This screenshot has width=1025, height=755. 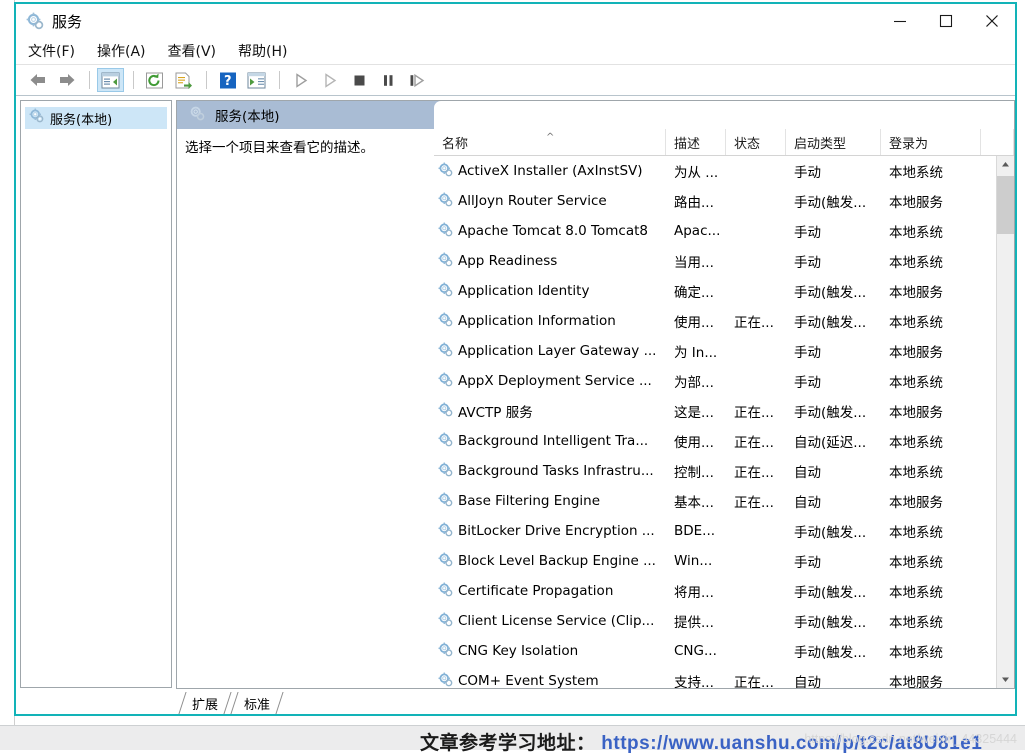 I want to click on table-row: Base Filtering Engine 基本... 正在... 自动 本地服务, so click(x=715, y=501).